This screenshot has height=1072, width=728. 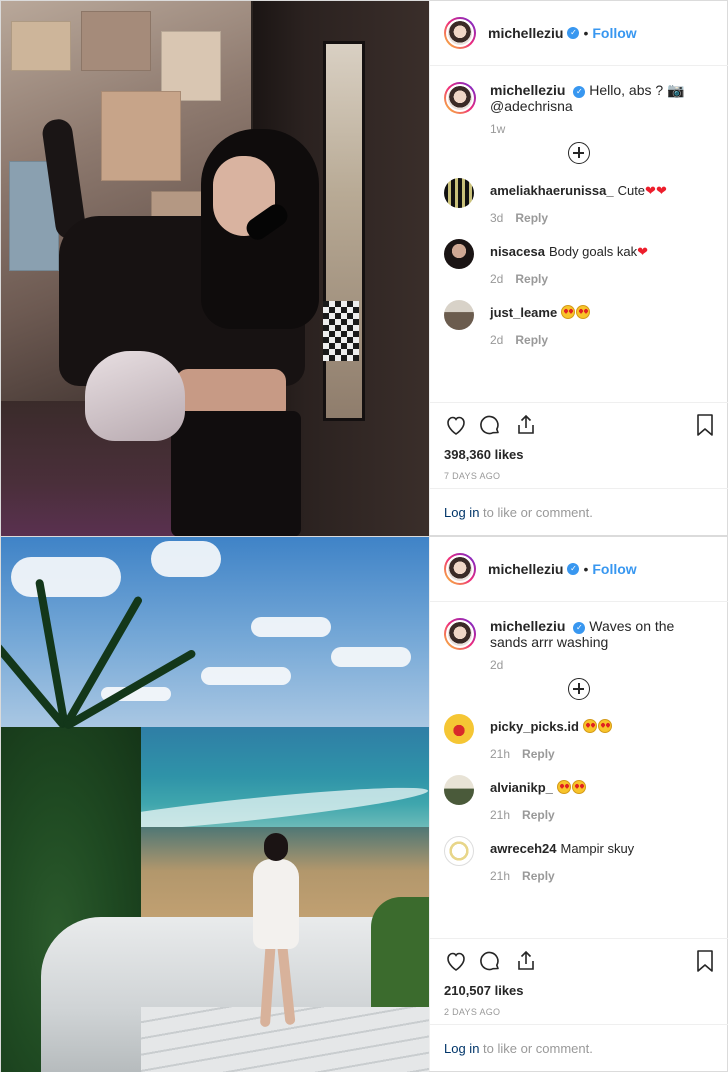 I want to click on person-pants, so click(x=236, y=474).